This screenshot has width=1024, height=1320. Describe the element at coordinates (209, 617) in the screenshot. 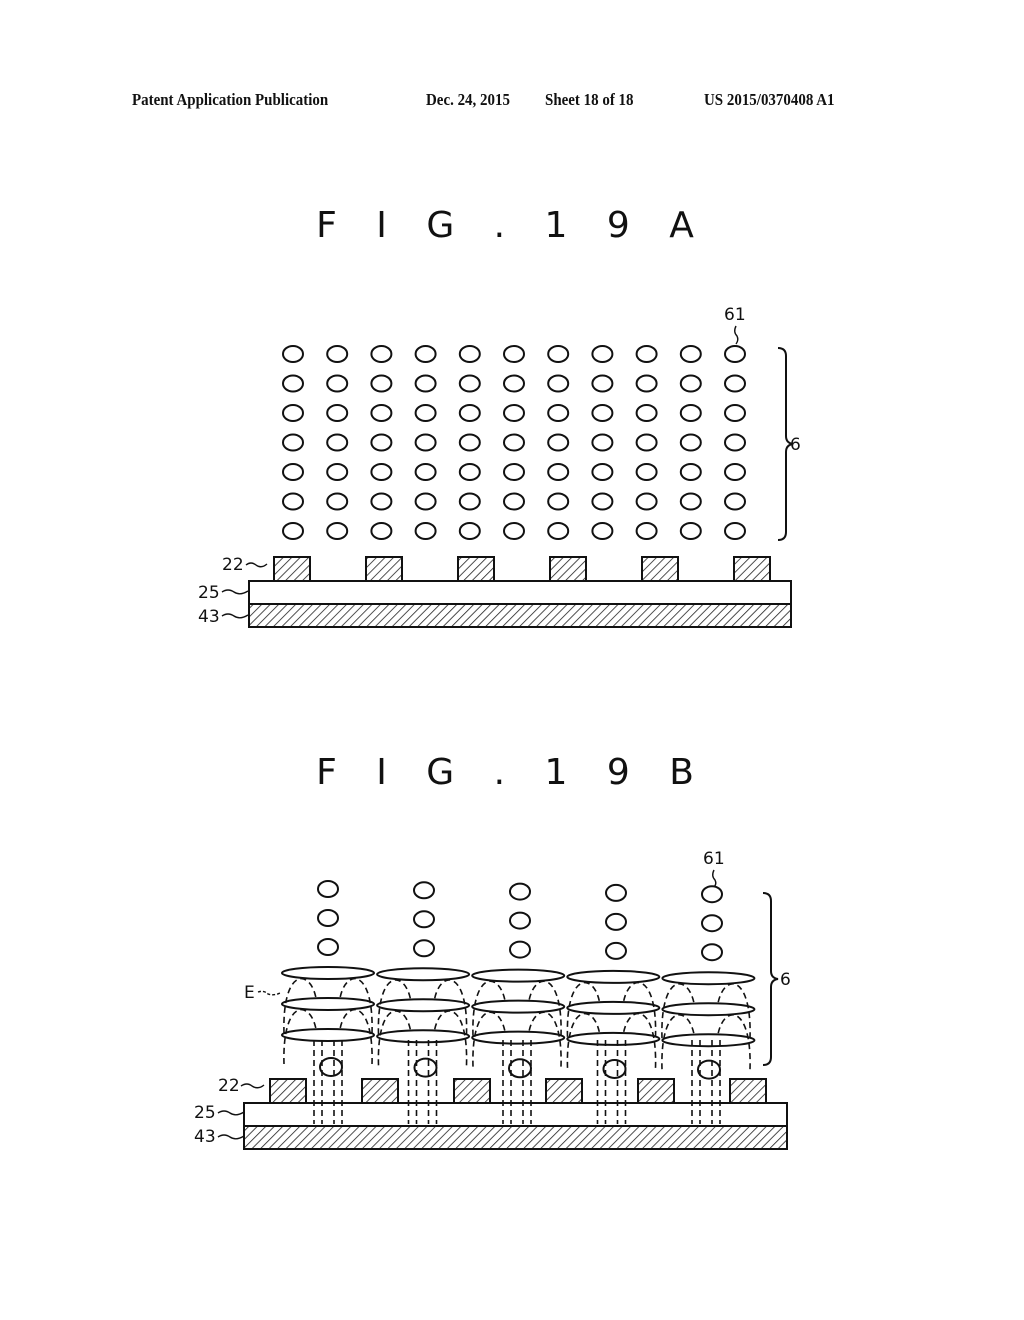

I see `label-43: 43` at that location.